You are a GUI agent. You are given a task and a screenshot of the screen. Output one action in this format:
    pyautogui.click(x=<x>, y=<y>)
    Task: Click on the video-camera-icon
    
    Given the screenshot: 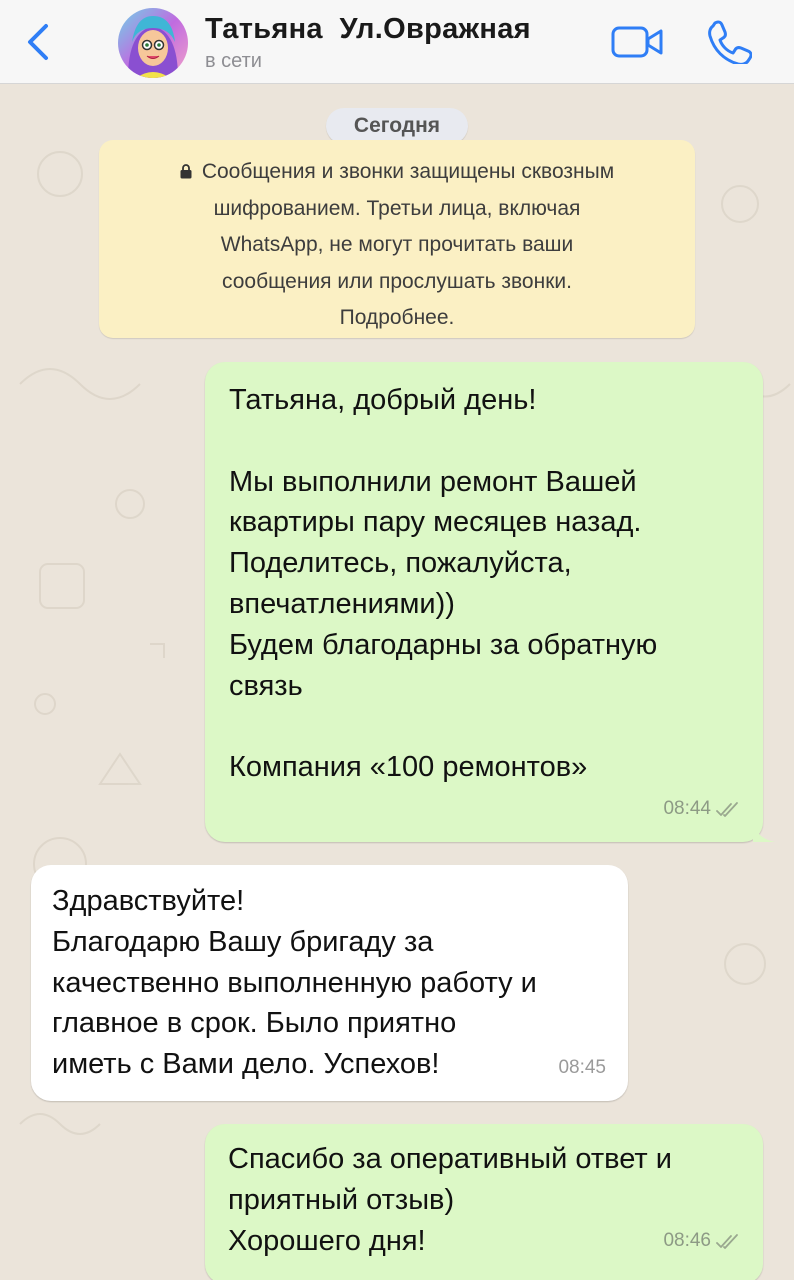 What is the action you would take?
    pyautogui.click(x=637, y=42)
    